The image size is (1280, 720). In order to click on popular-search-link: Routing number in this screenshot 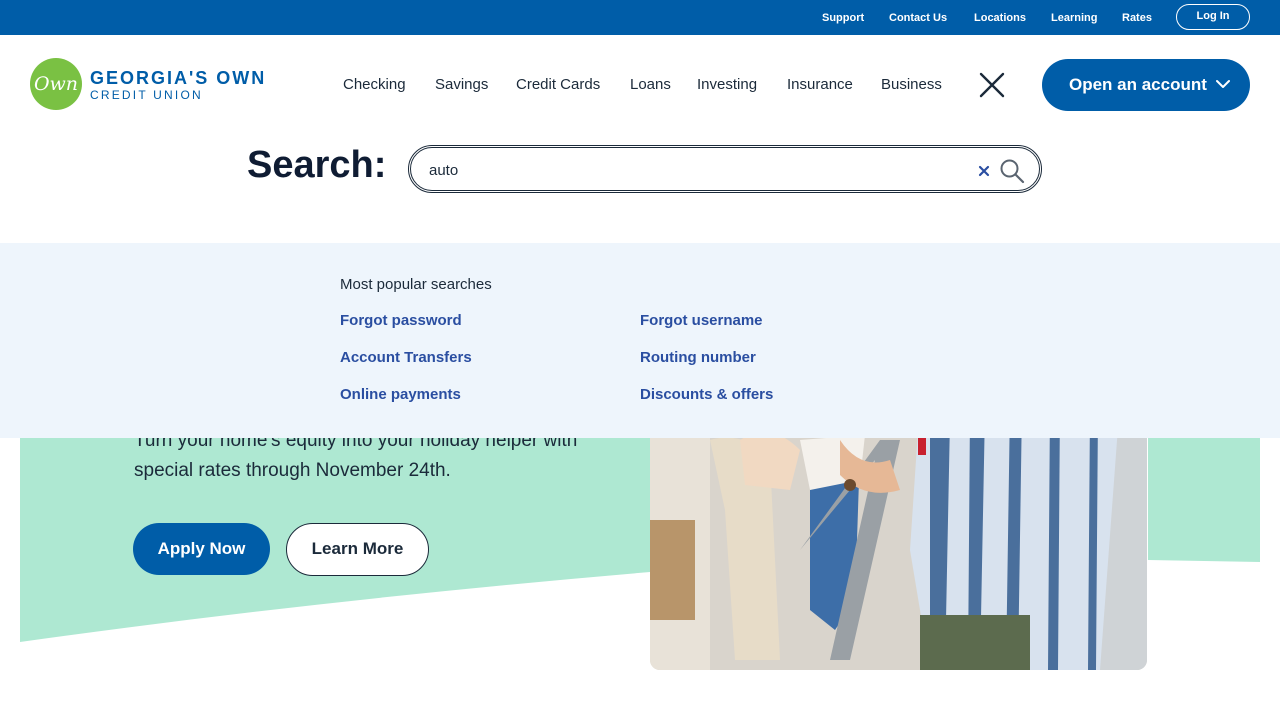, I will do `click(698, 357)`.